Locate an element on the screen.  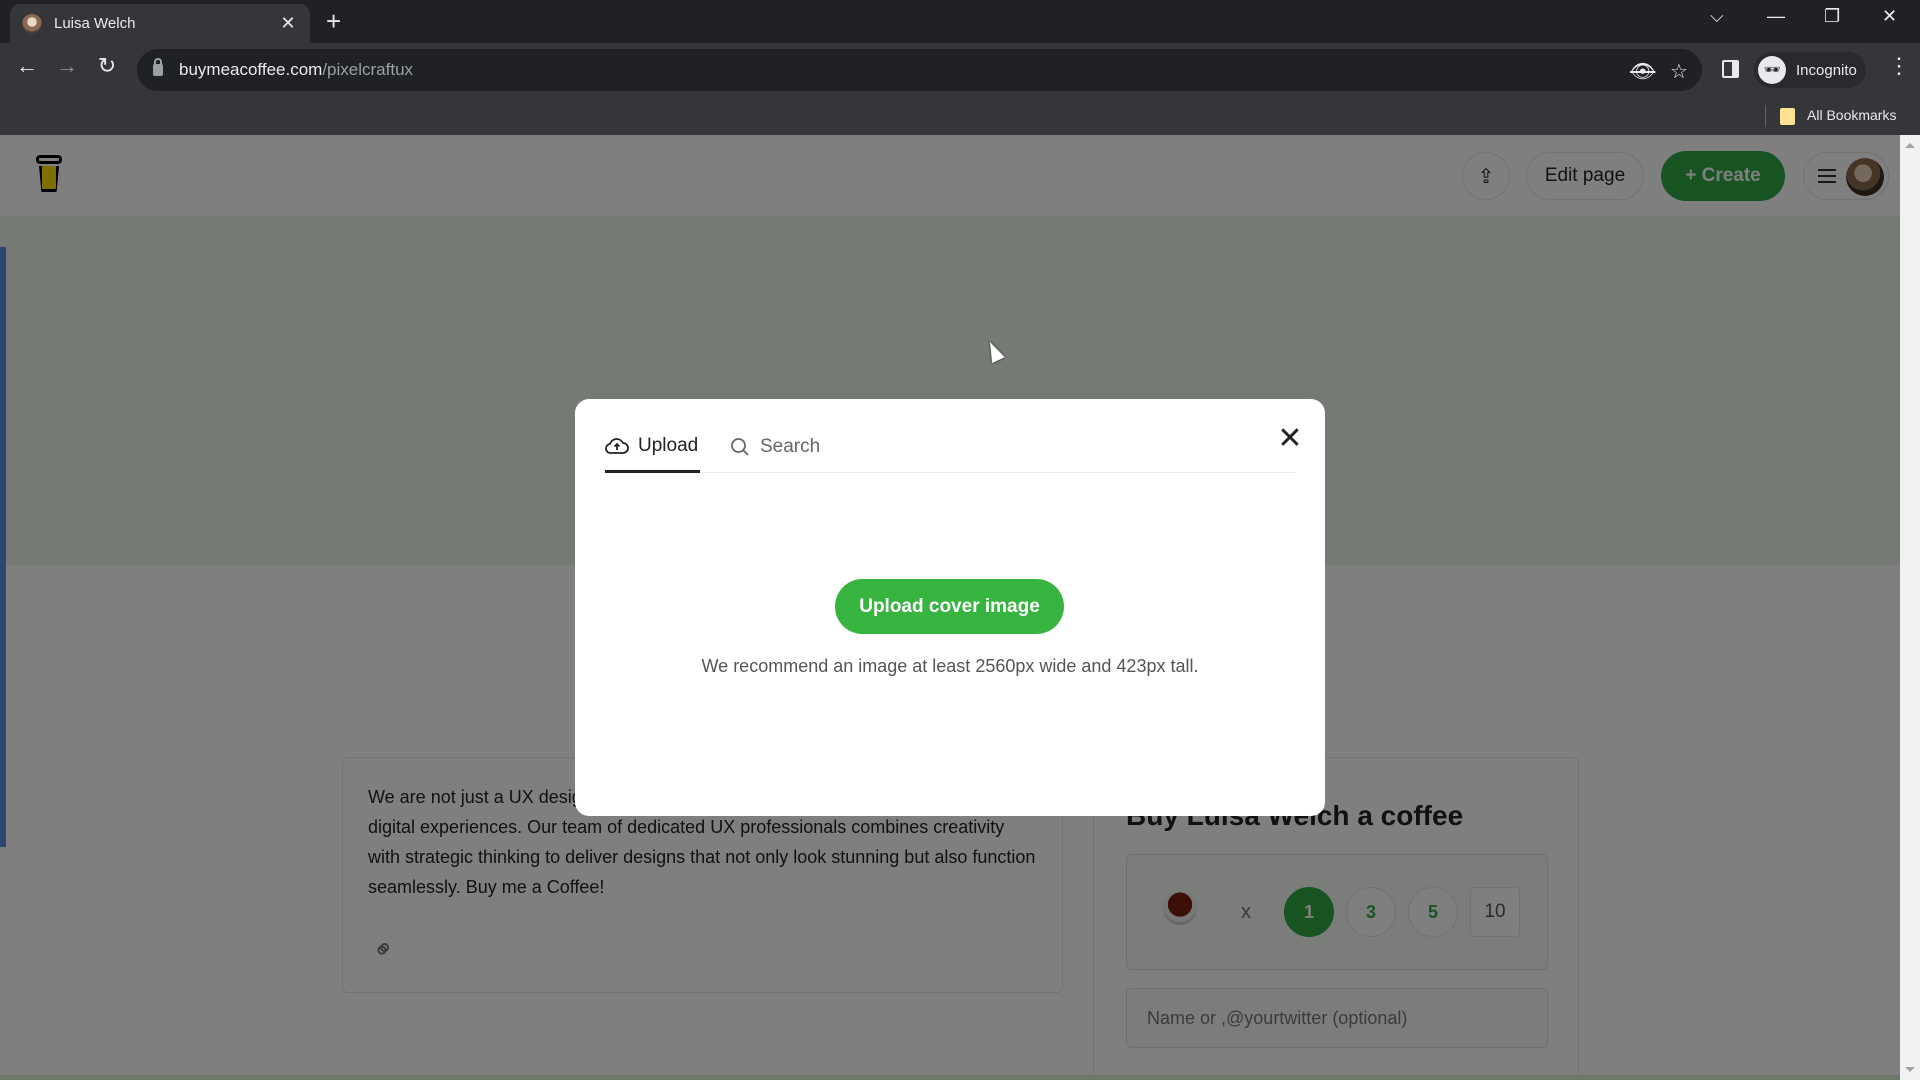
tab-search-label: Search is located at coordinates (790, 446).